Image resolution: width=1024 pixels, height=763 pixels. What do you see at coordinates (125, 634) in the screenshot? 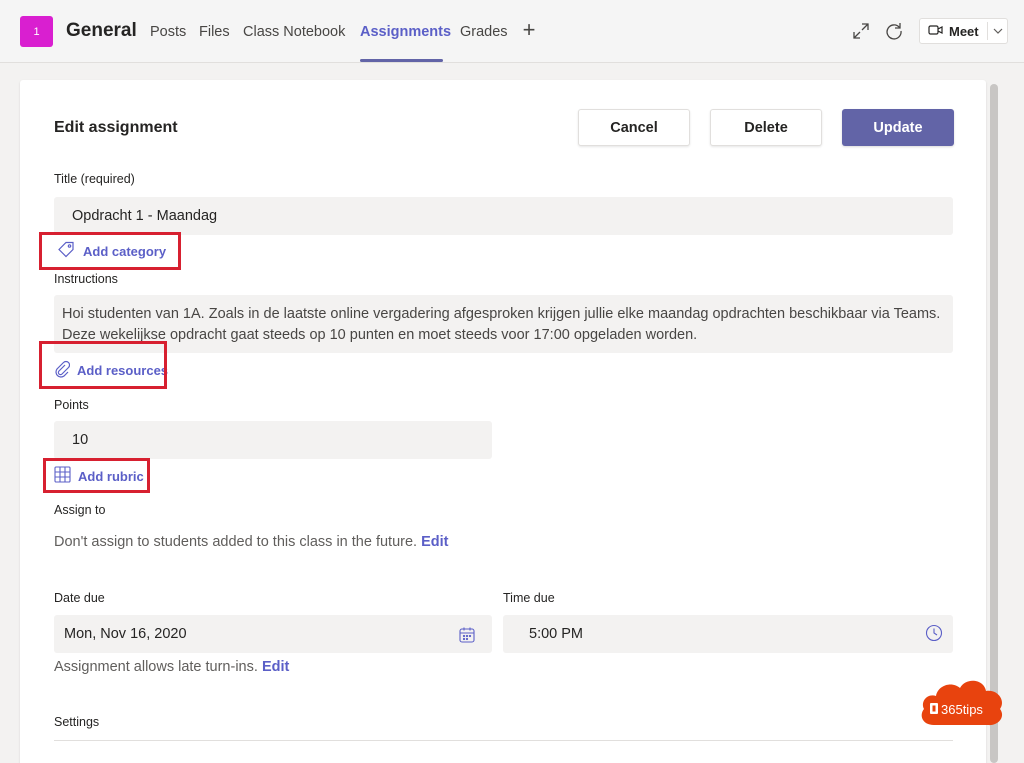
I see `date-due-value: Mon, Nov 16, 2020` at bounding box center [125, 634].